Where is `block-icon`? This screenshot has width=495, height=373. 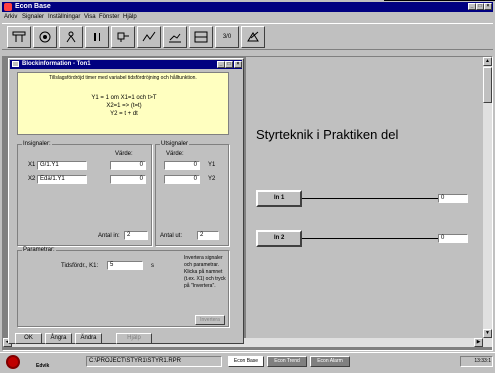
block-icon is located at coordinates (123, 37).